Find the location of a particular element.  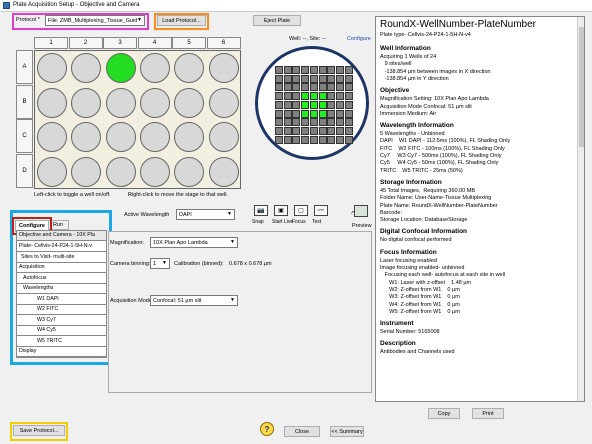

well-a1 is located at coordinates (52, 68).